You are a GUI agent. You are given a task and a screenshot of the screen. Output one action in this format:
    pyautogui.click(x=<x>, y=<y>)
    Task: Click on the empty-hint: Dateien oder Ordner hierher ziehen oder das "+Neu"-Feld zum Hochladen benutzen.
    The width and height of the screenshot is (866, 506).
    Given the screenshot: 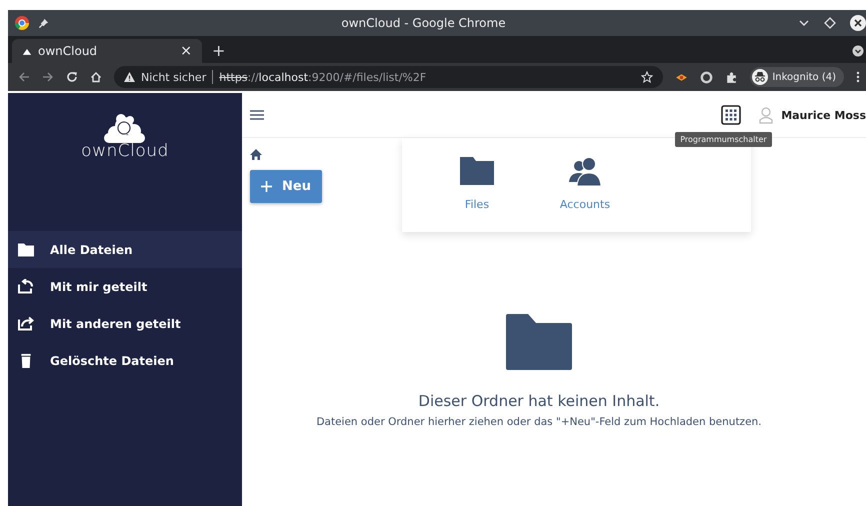 What is the action you would take?
    pyautogui.click(x=539, y=422)
    